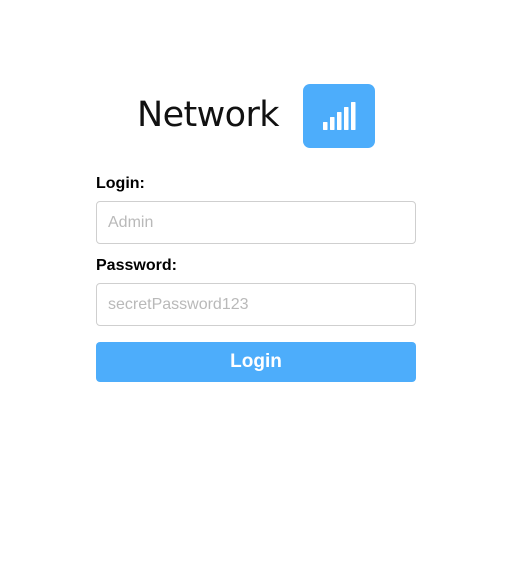  What do you see at coordinates (256, 250) in the screenshot?
I see `field-spacer` at bounding box center [256, 250].